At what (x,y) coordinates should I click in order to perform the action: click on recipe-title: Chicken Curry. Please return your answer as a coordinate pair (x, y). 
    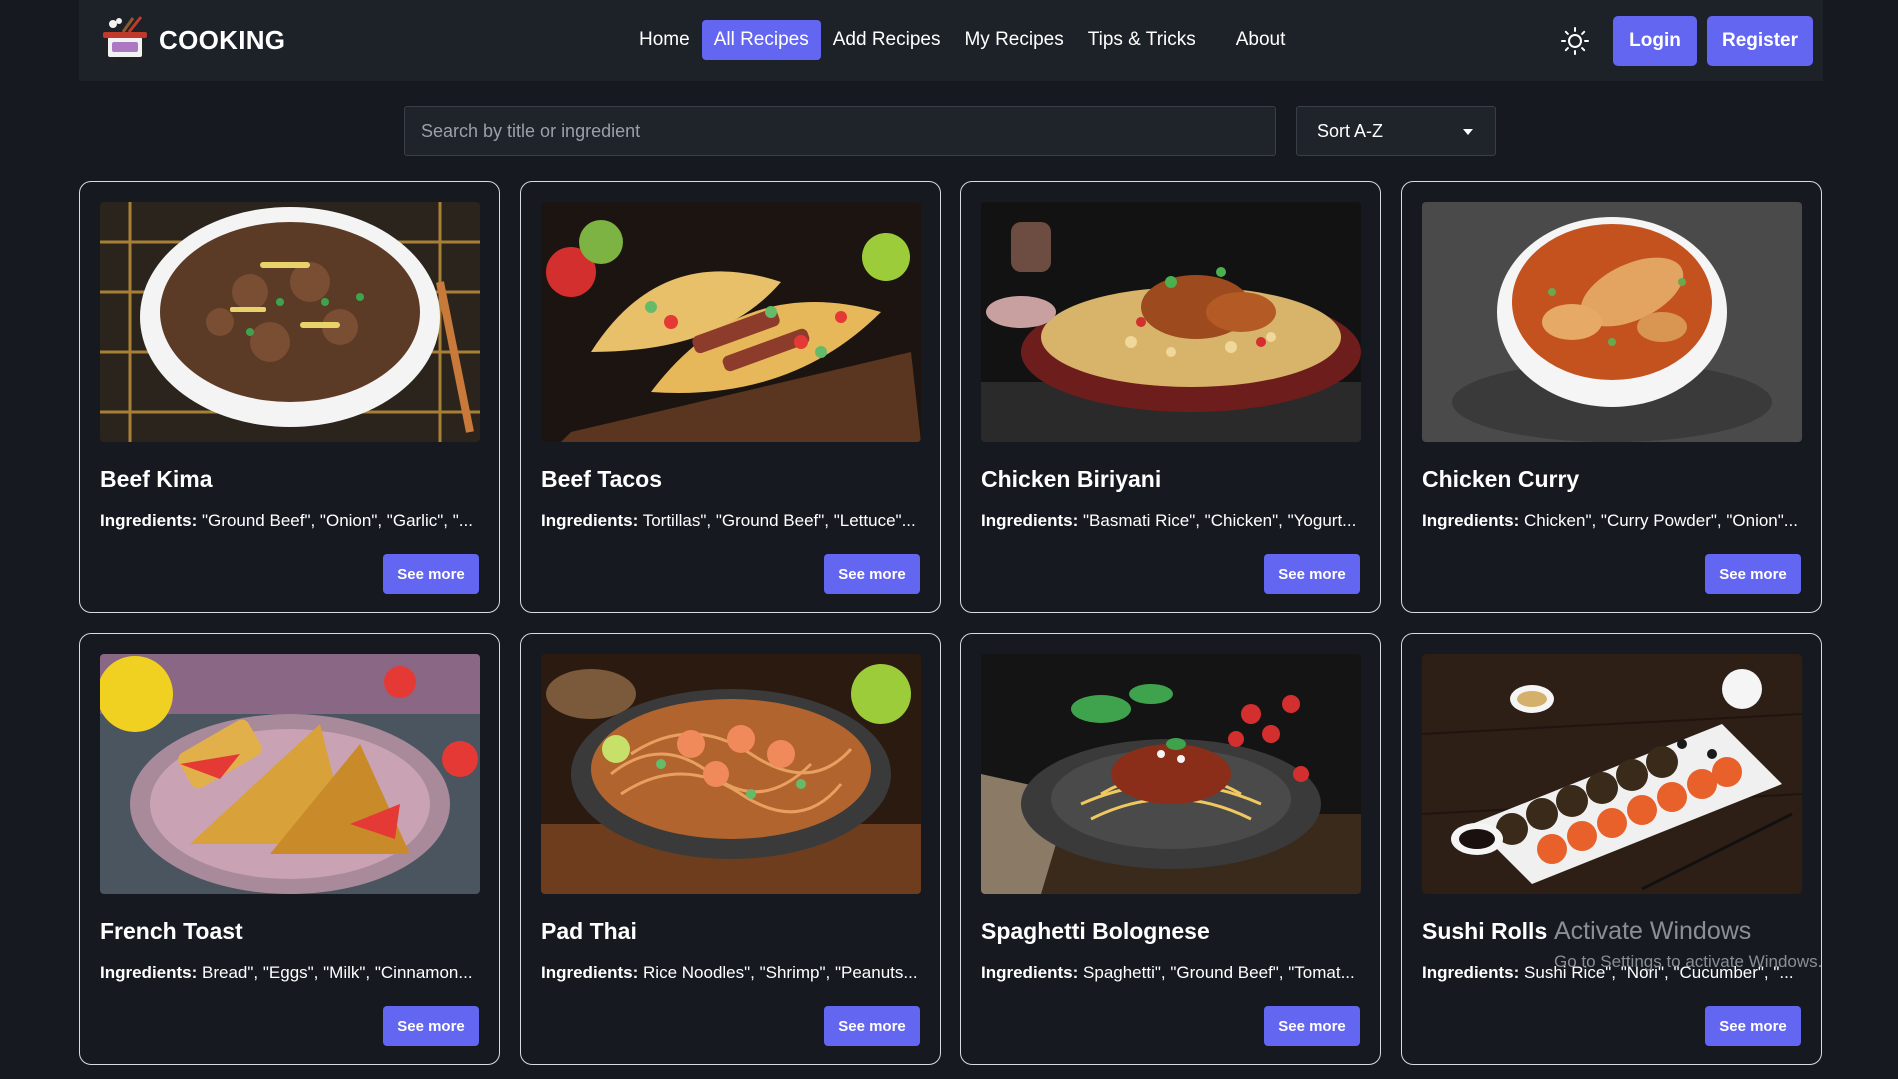
    Looking at the image, I should click on (1501, 479).